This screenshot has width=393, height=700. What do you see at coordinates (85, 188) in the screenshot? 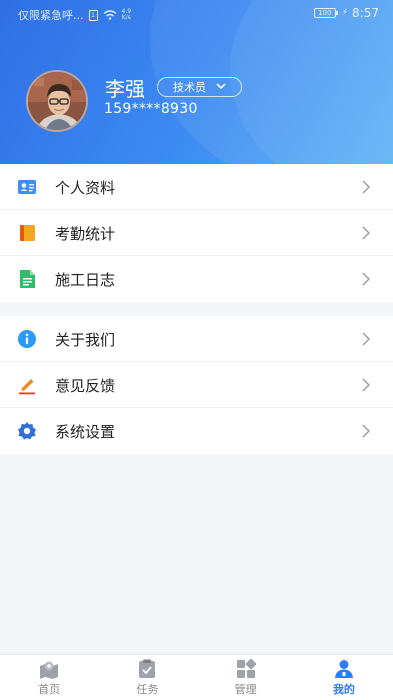
I see `menu-label: 个人资料` at bounding box center [85, 188].